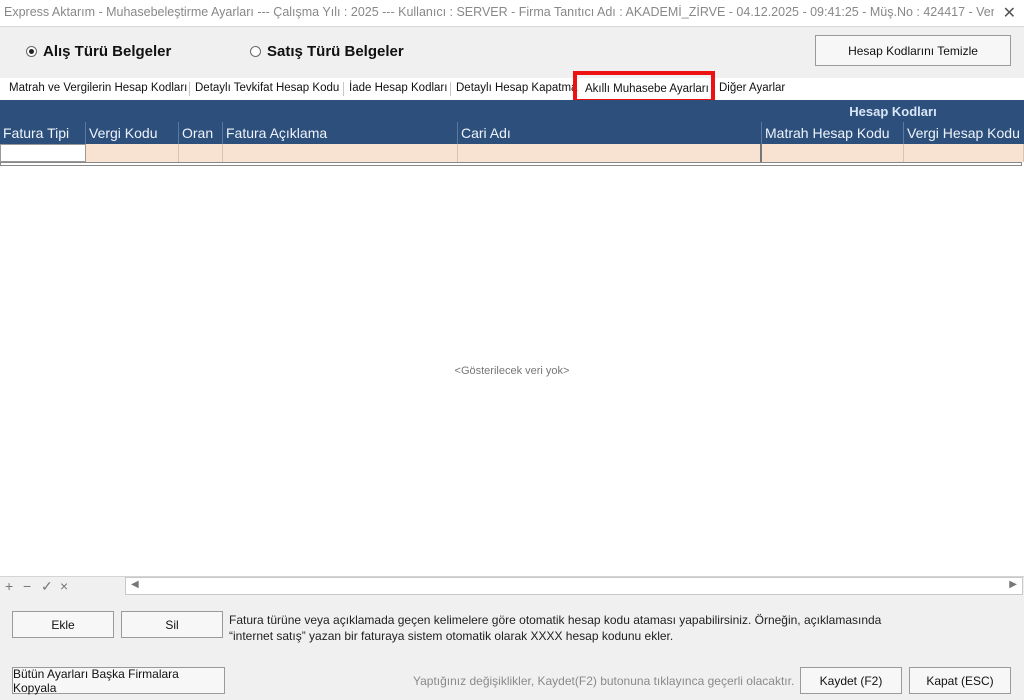 The image size is (1024, 700). I want to click on scroll-left-icon: ◀, so click(135, 584).